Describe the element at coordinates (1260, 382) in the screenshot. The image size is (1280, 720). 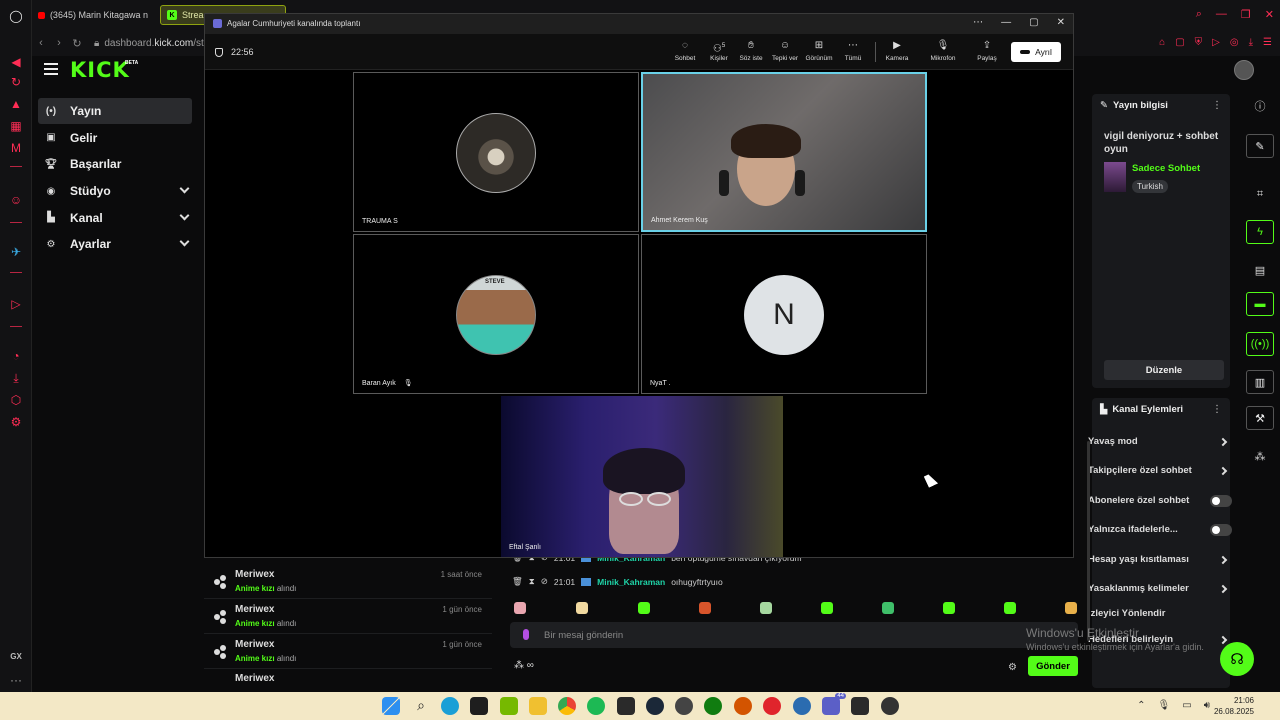
I see `layout-icon: ▥` at that location.